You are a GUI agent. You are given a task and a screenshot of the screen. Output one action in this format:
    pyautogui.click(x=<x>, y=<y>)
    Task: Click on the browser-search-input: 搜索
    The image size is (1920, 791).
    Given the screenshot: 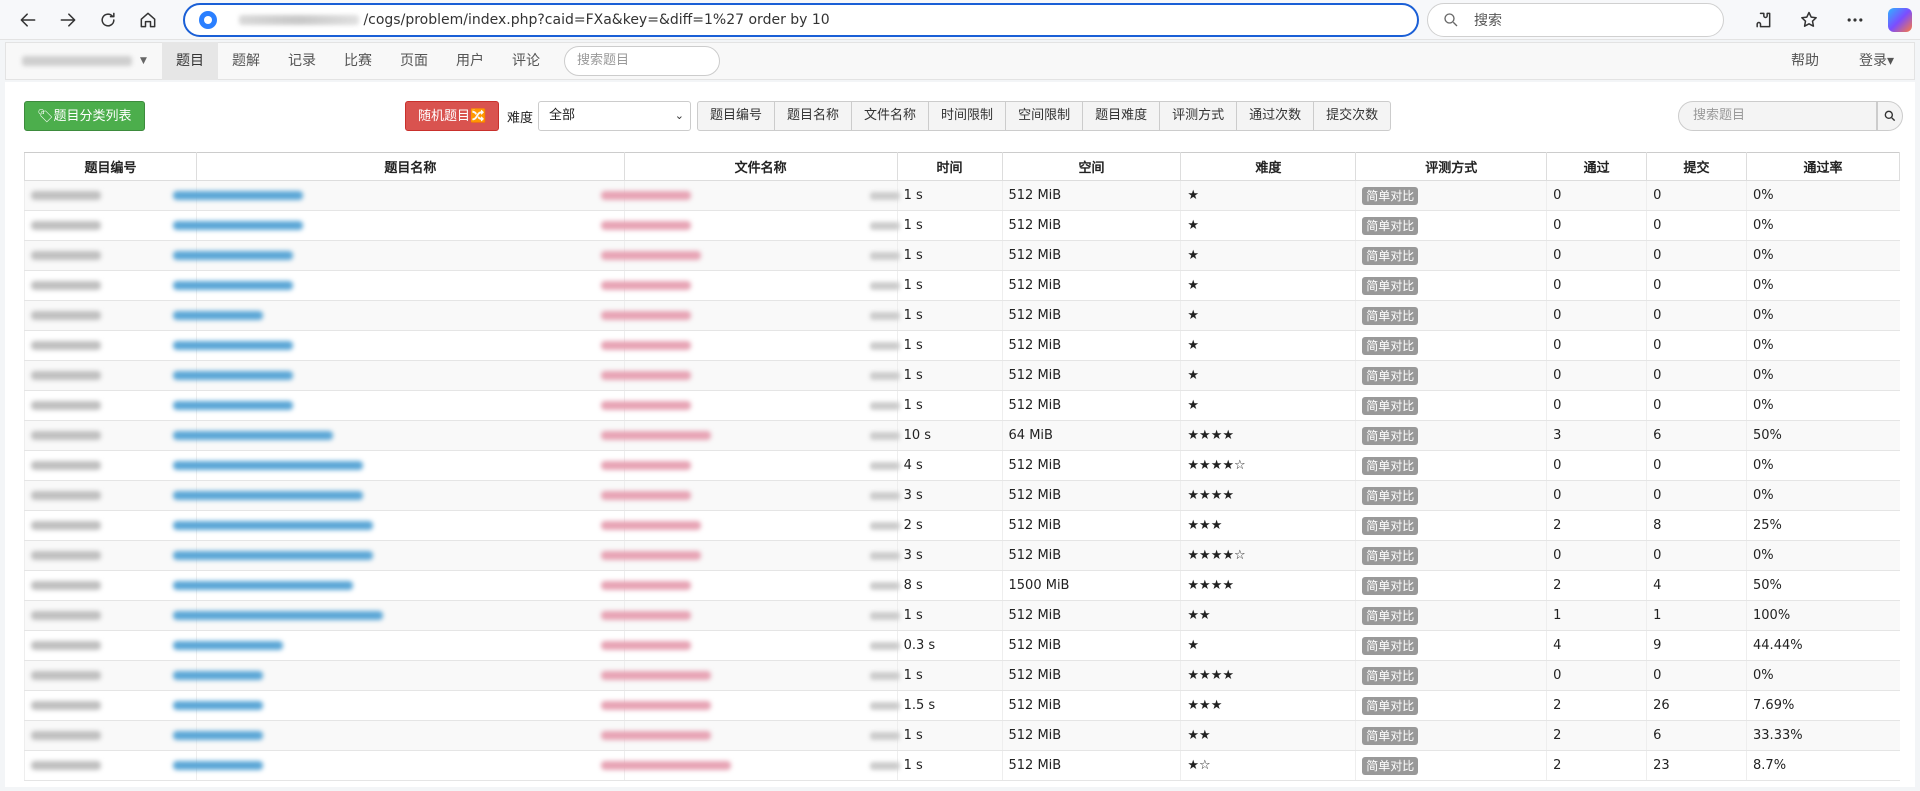 What is the action you would take?
    pyautogui.click(x=1576, y=19)
    